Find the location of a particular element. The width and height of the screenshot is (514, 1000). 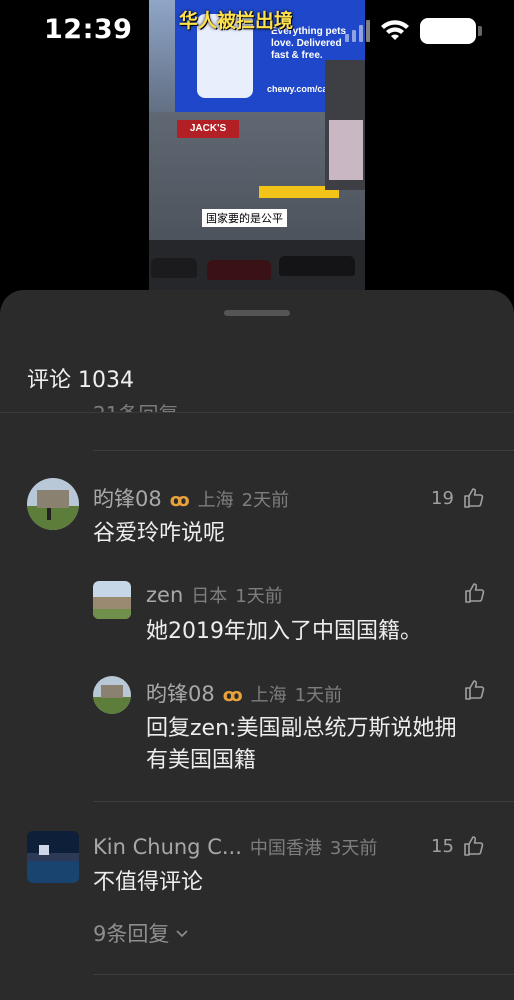

comments-count-header: 评论 1034 is located at coordinates (80, 380).